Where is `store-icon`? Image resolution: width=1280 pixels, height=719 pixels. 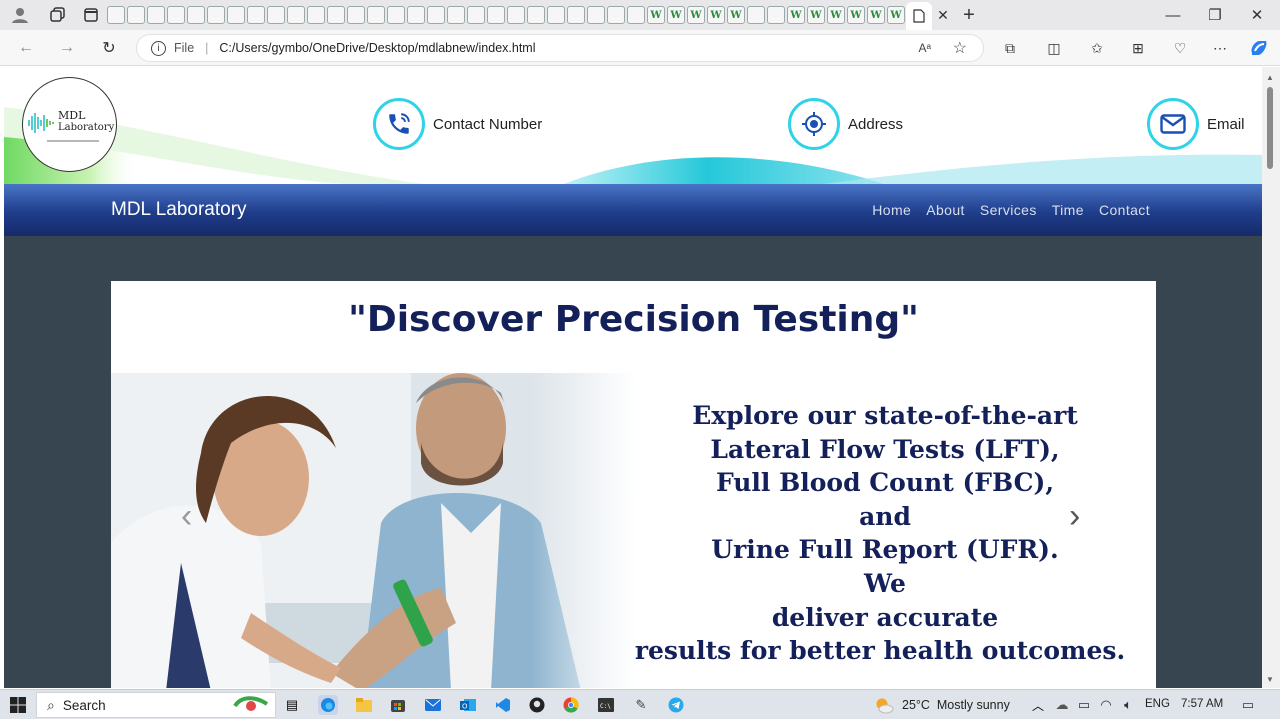 store-icon is located at coordinates (398, 705).